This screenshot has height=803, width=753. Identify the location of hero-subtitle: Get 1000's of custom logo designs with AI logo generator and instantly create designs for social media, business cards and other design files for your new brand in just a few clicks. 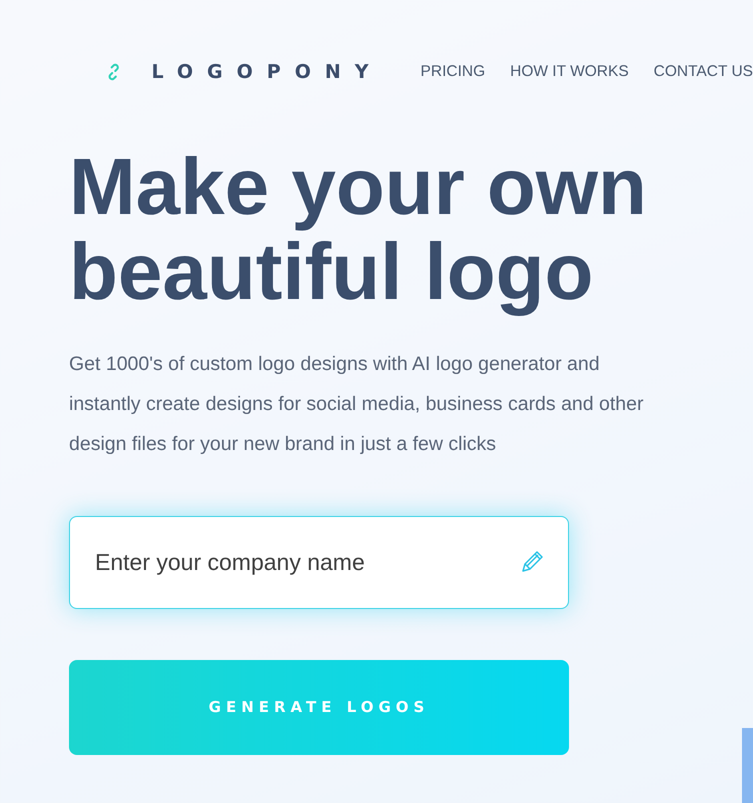
(356, 404).